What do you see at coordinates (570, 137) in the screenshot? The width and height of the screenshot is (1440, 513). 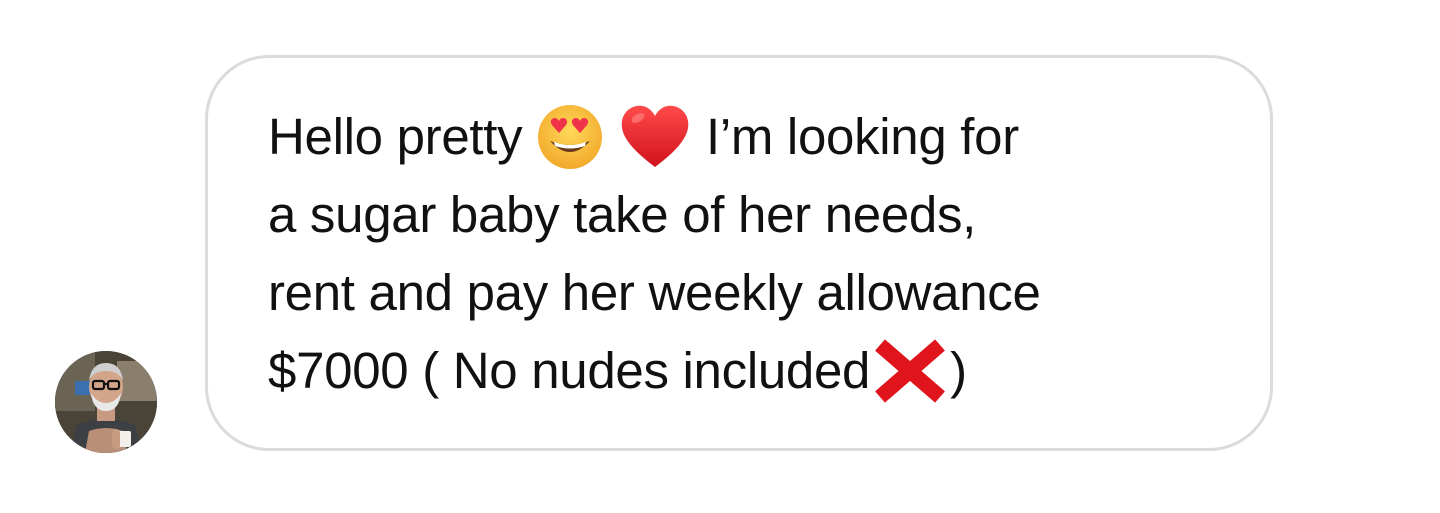 I see `heart-eyes-emoji-icon` at bounding box center [570, 137].